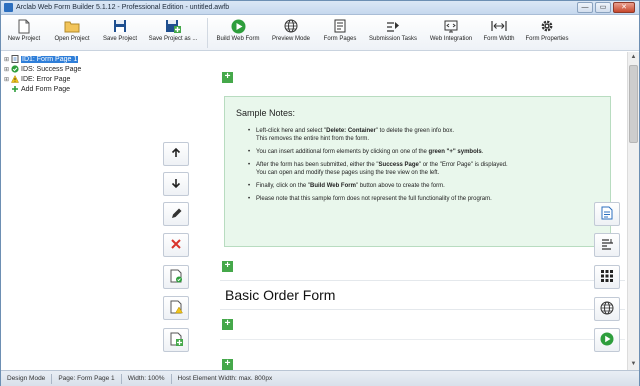  I want to click on save-project-button: Save Project, so click(120, 32).